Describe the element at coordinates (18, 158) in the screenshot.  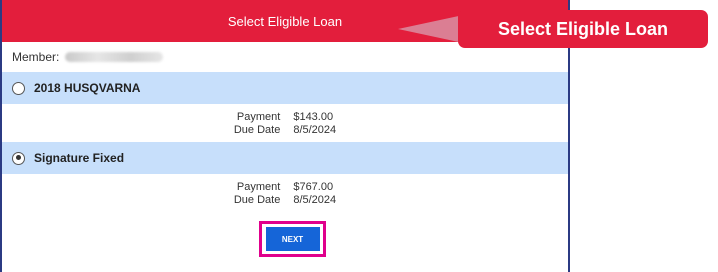
I see `radio-signature-fixed` at that location.